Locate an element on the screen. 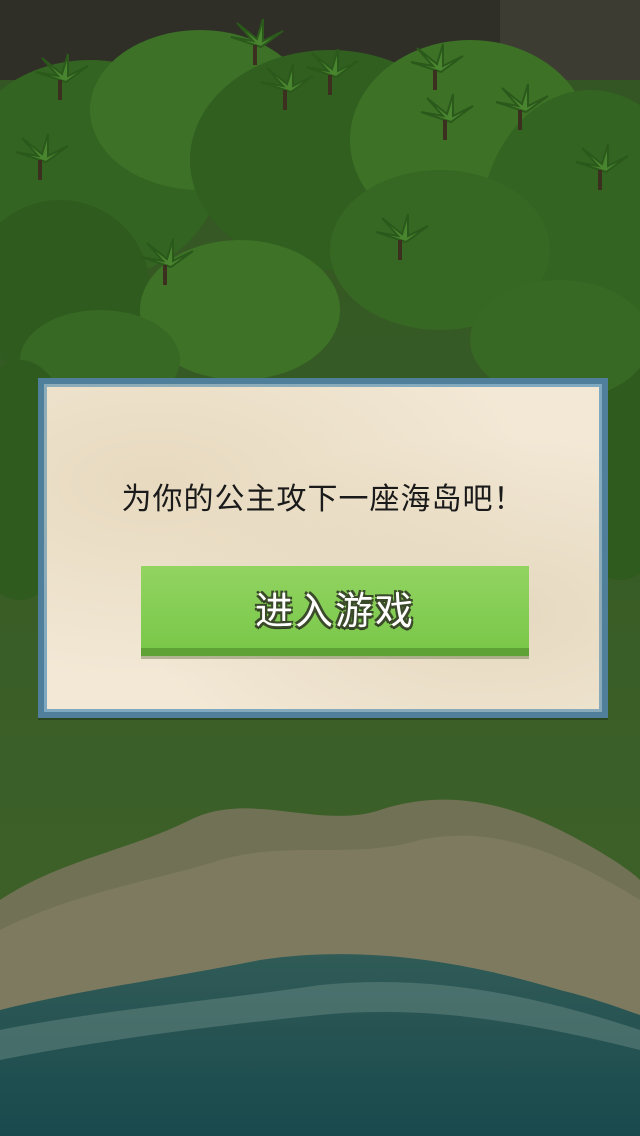 Image resolution: width=640 pixels, height=1136 pixels. dialog-message: 为你的公主攻下一座海岛吧！ is located at coordinates (323, 499).